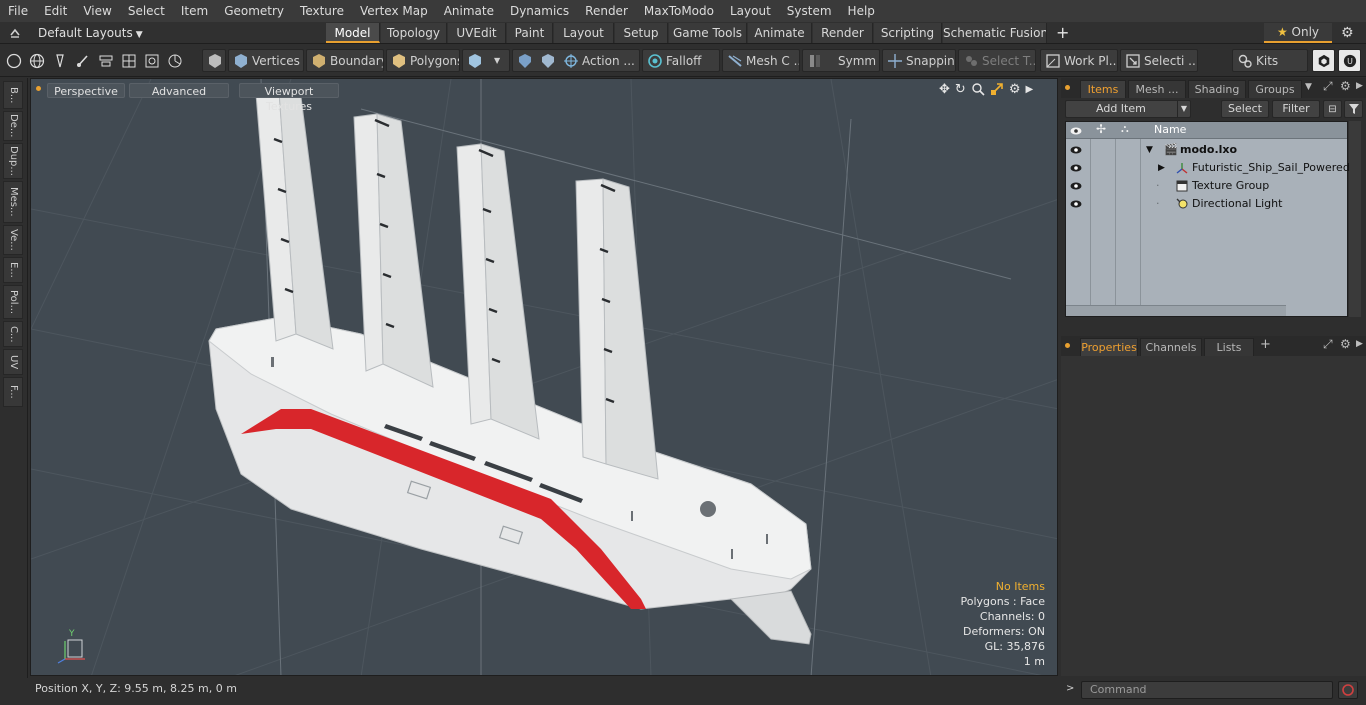 The height and width of the screenshot is (705, 1366). Describe the element at coordinates (606, 11) in the screenshot. I see `menu-render: Render` at that location.